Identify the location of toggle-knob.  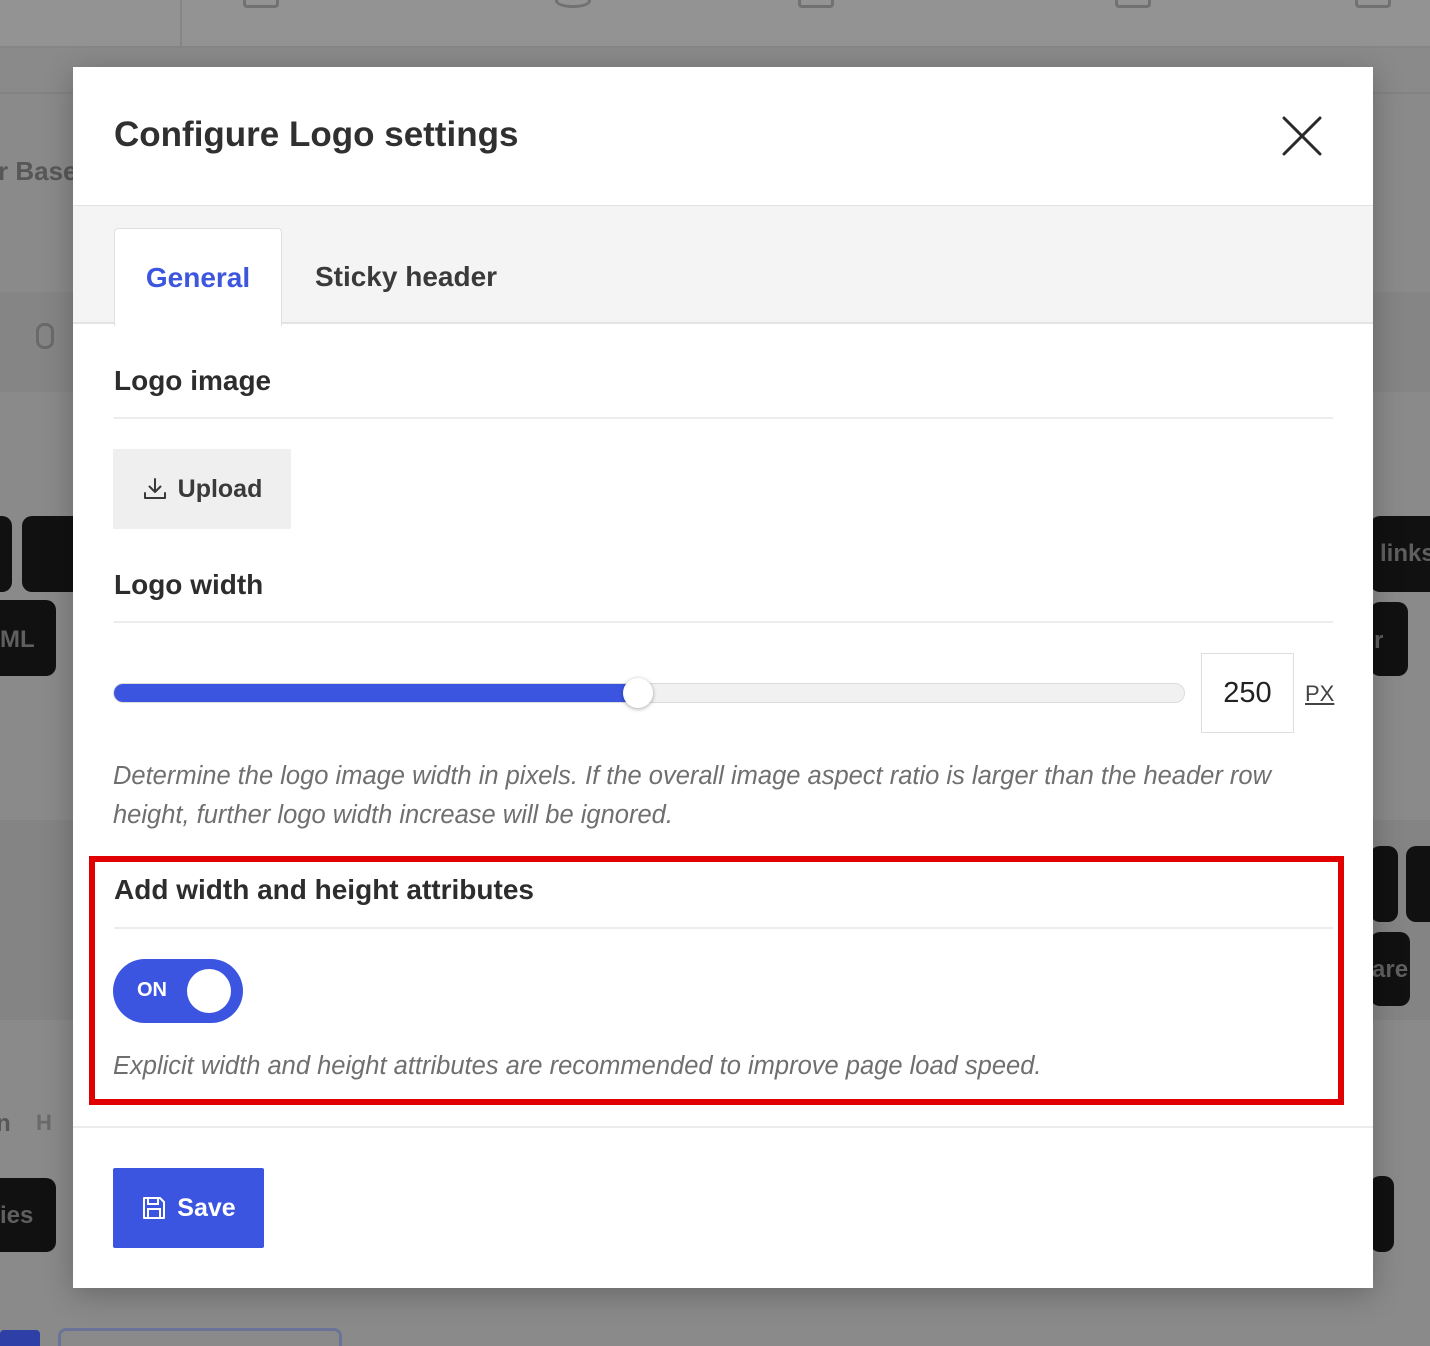
(209, 991).